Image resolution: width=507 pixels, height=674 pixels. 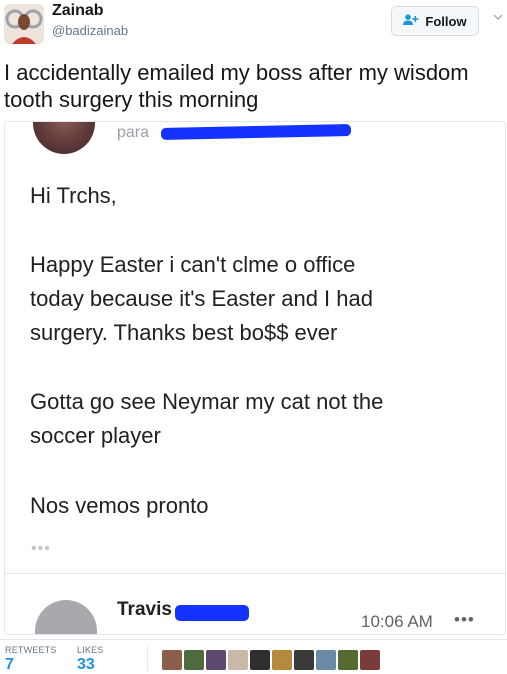 What do you see at coordinates (78, 11) in the screenshot?
I see `display-name: Zainab` at bounding box center [78, 11].